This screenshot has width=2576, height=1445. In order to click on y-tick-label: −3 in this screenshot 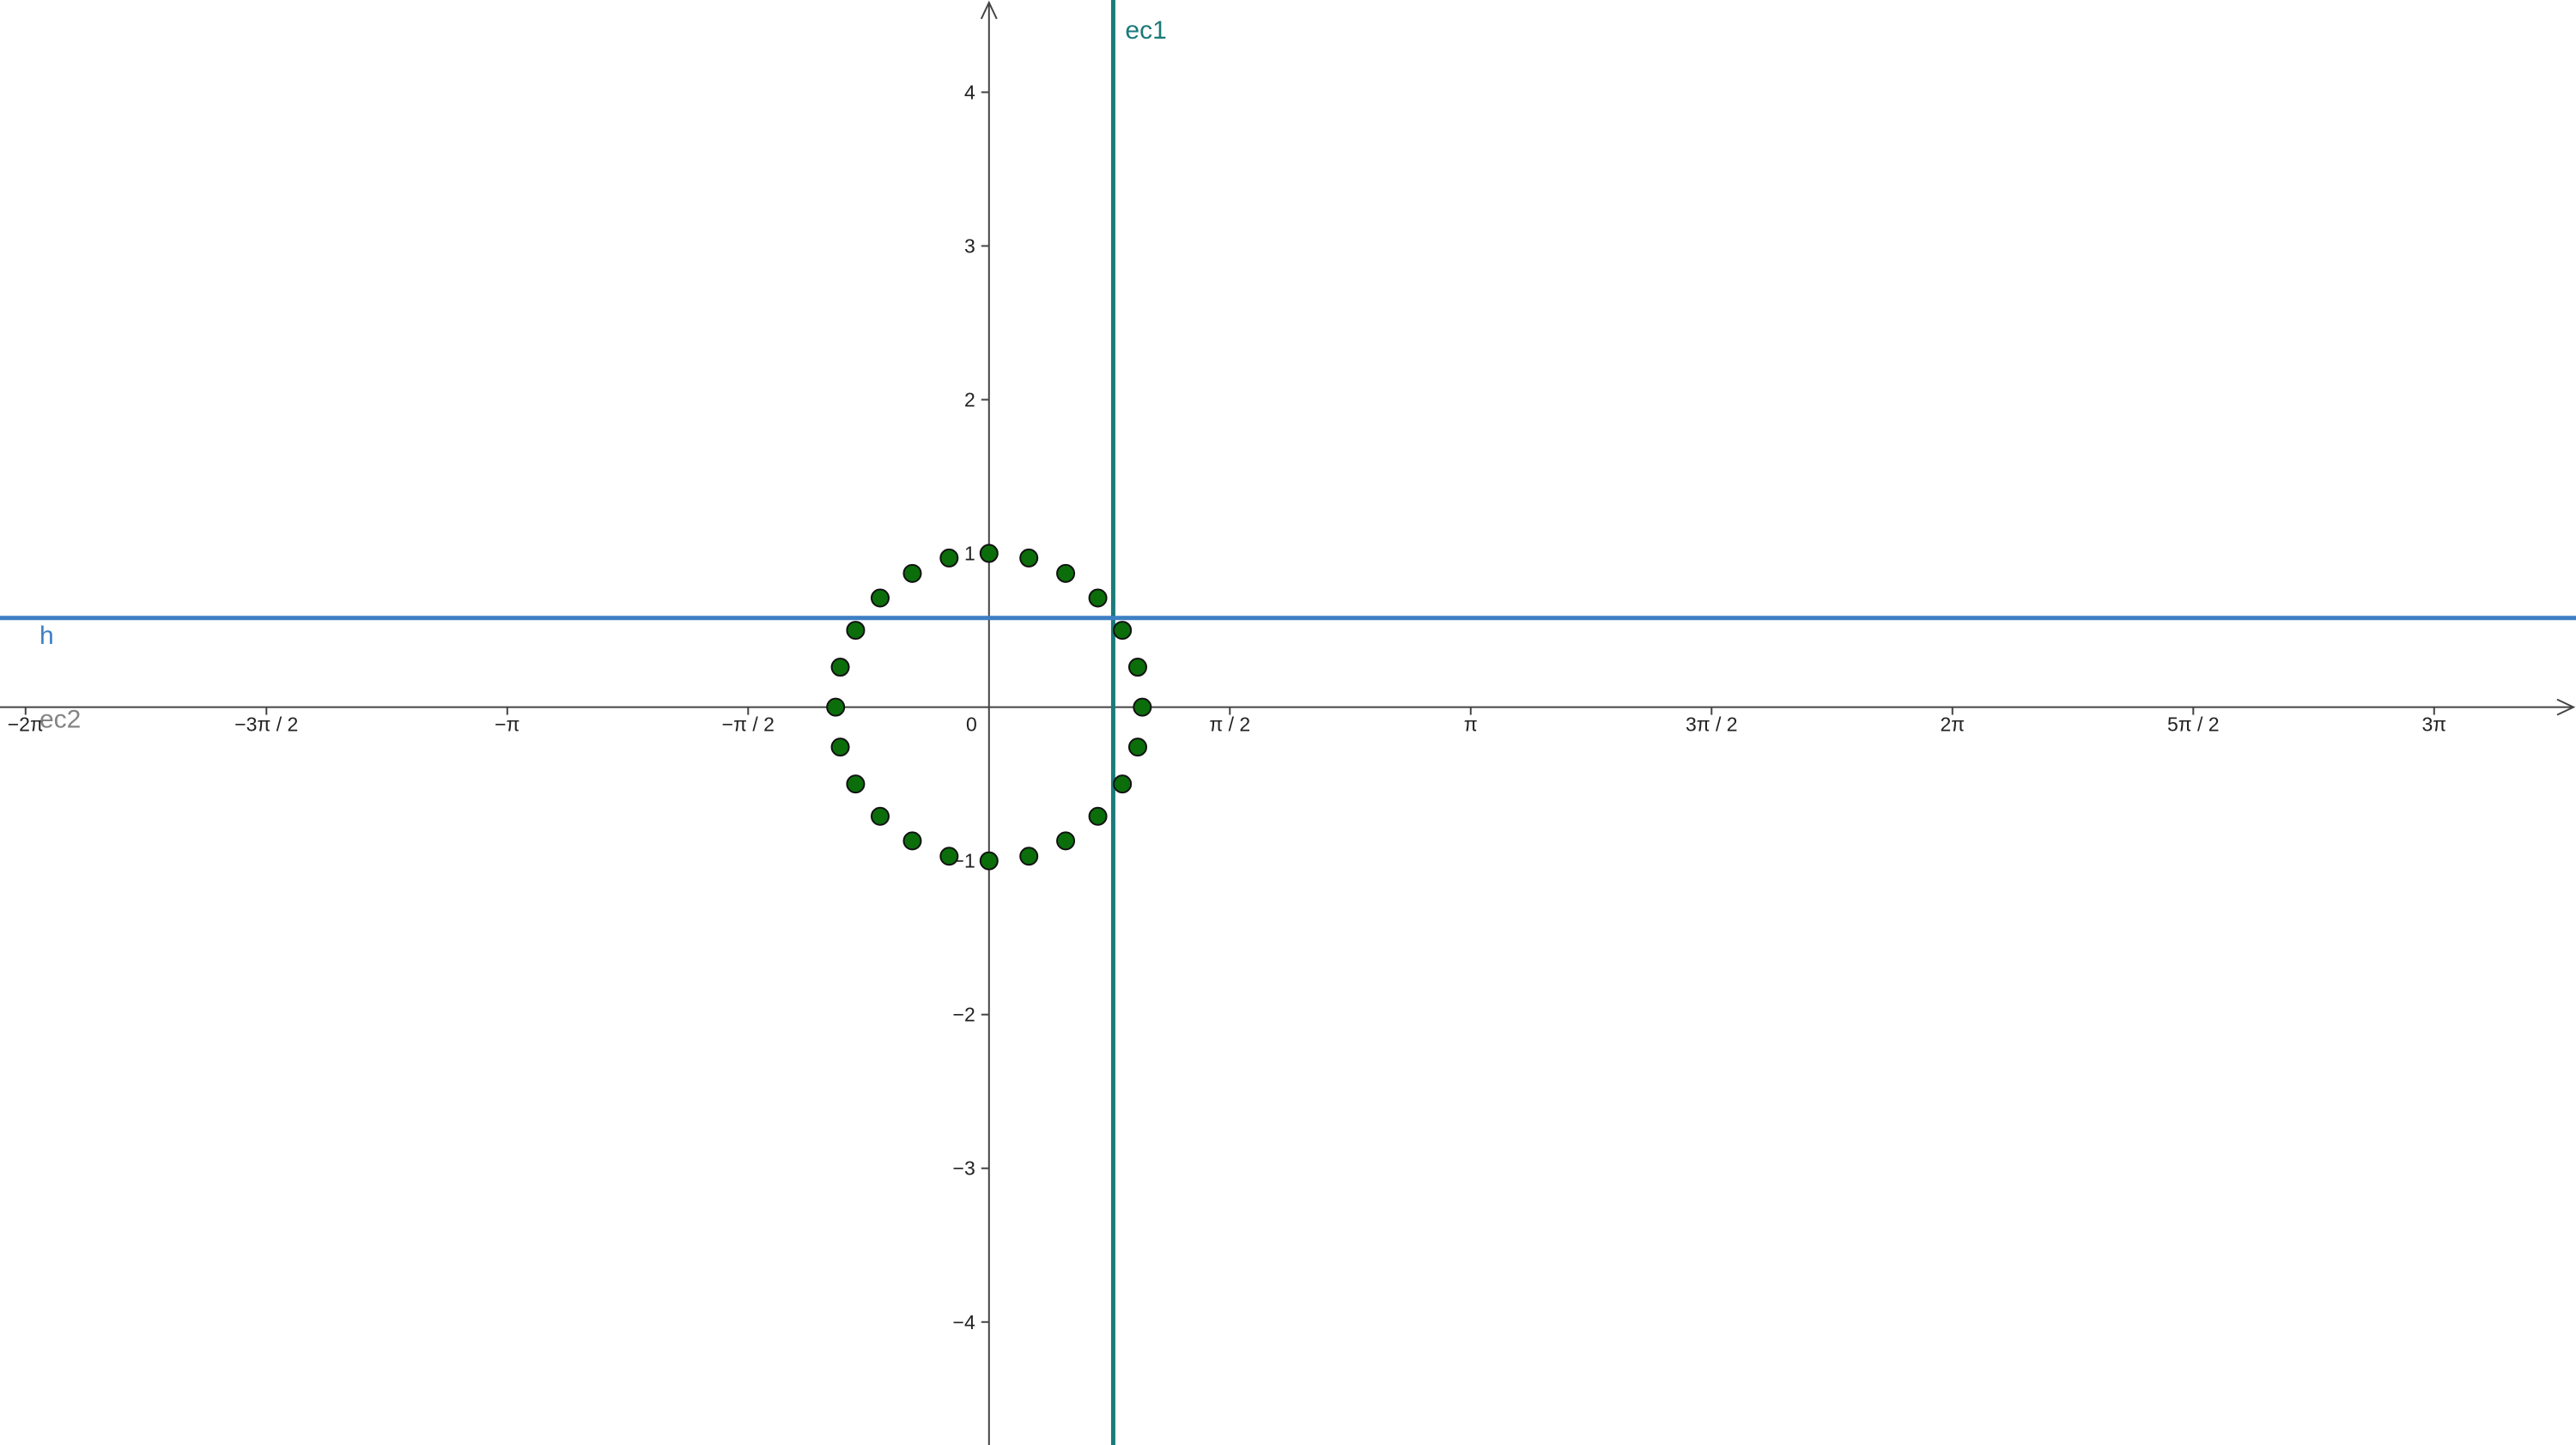, I will do `click(964, 1168)`.